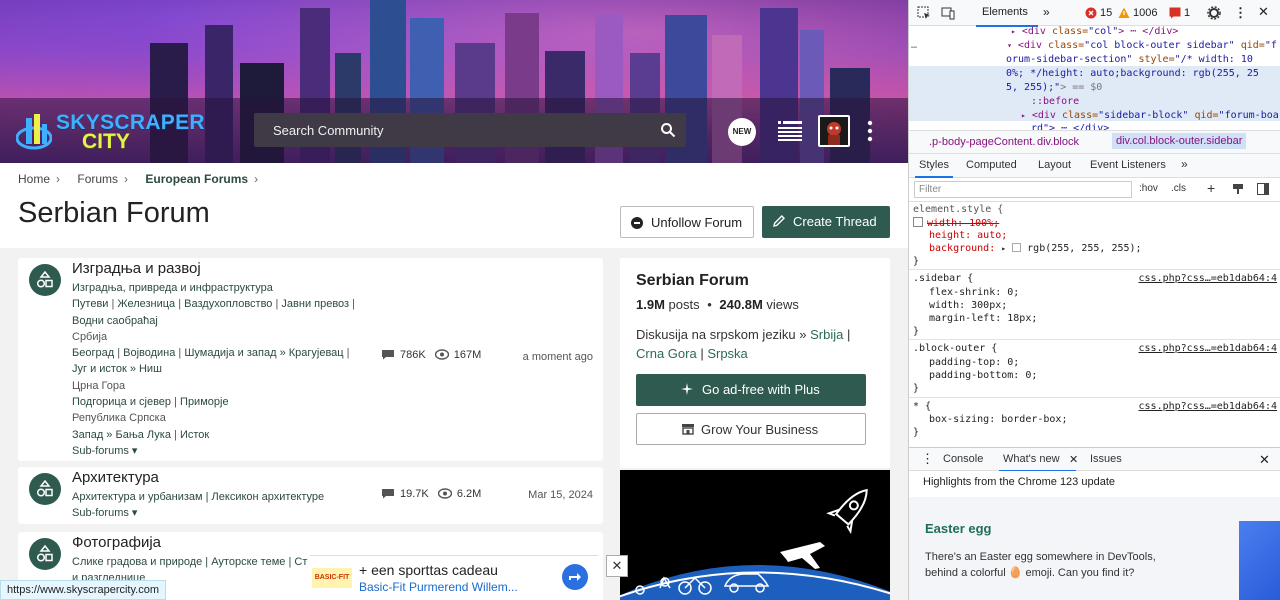 The image size is (1280, 600). What do you see at coordinates (1037, 462) in the screenshot?
I see `drawer-tab-whats-new: What's new` at bounding box center [1037, 462].